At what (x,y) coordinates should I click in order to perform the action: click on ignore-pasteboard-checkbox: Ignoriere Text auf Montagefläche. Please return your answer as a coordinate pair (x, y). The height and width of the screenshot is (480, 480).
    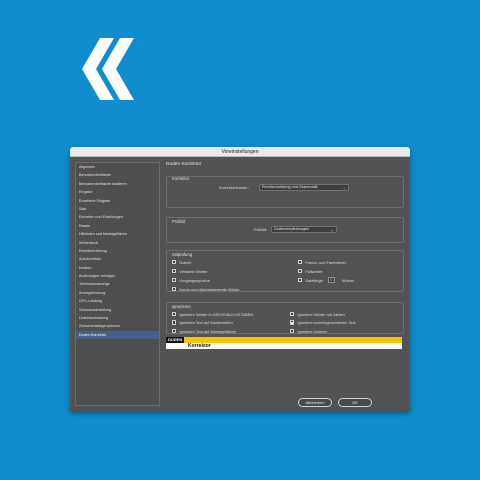
    Looking at the image, I should click on (204, 331).